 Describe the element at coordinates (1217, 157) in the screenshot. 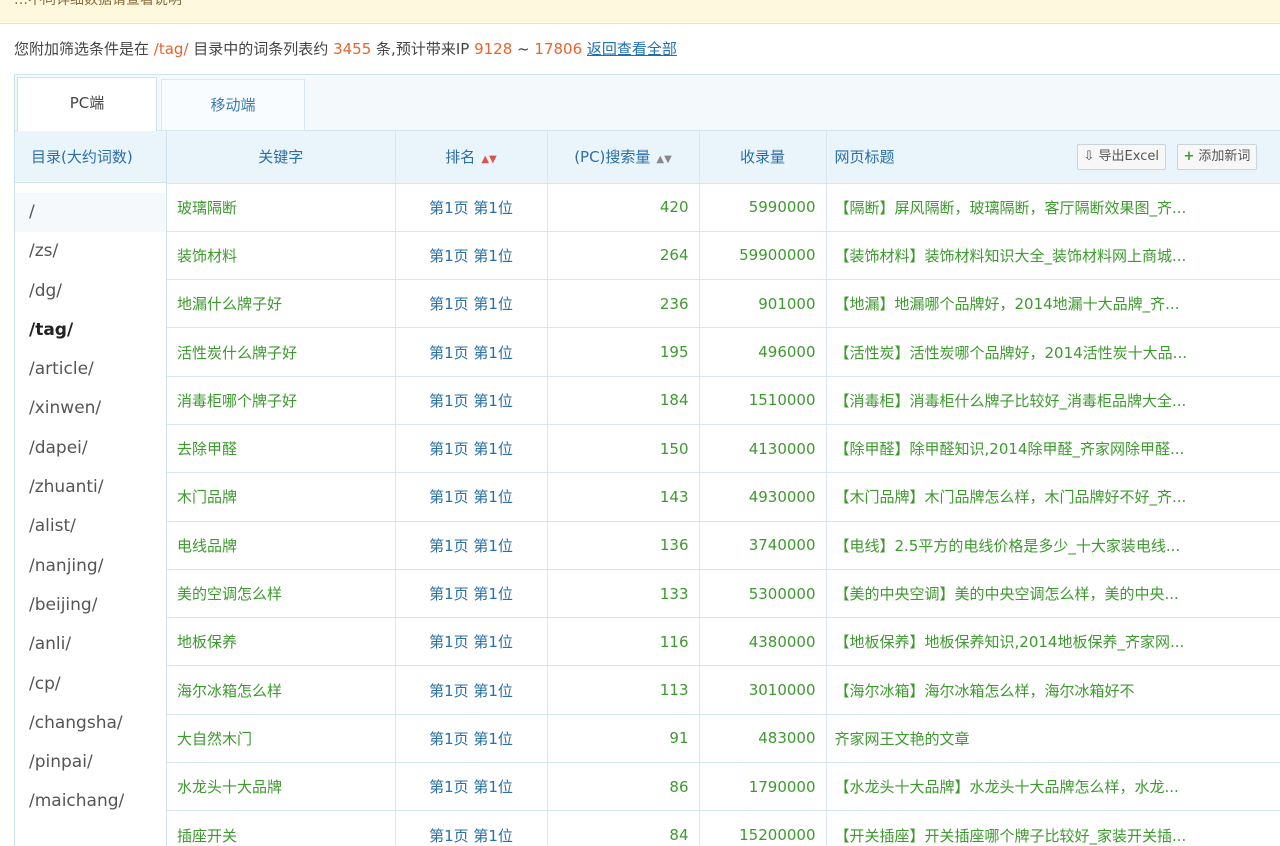

I see `add-keyword-button: + 添加新词` at that location.